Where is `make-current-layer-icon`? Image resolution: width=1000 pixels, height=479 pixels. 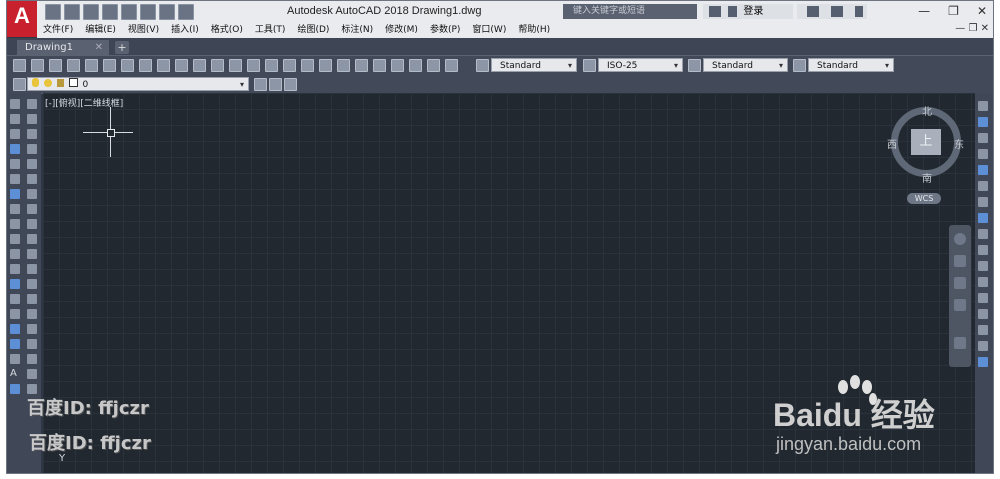
make-current-layer-icon is located at coordinates (260, 84).